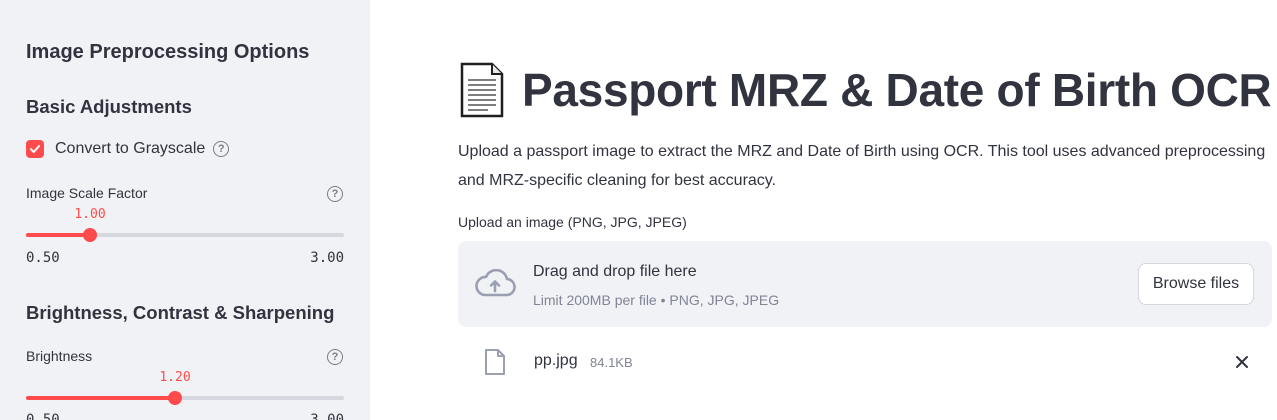 This screenshot has width=1277, height=420. I want to click on brightness-slider-max: 3.00, so click(327, 416).